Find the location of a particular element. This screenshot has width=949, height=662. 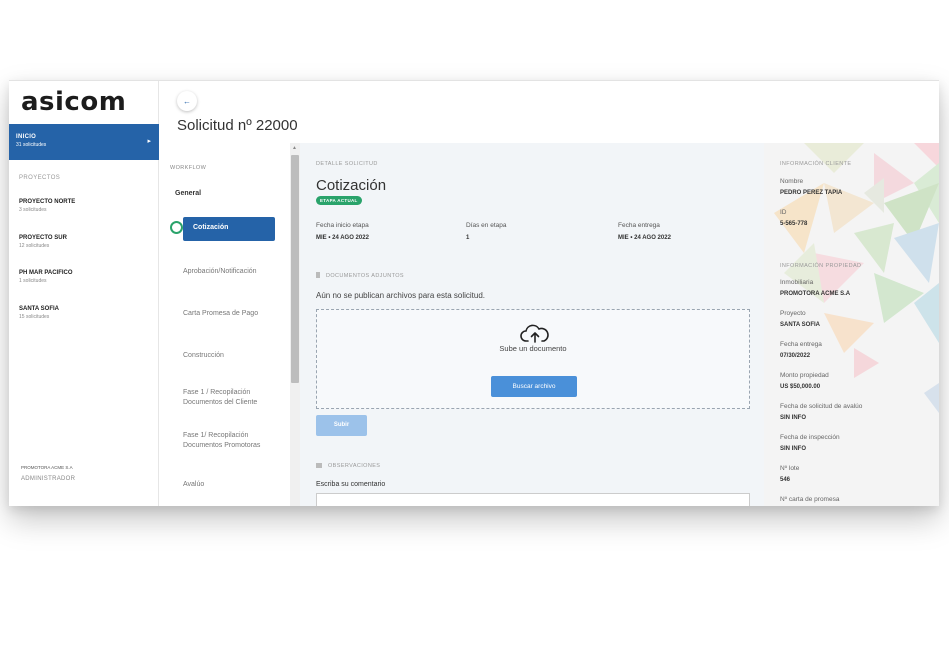

stage-title: Cotización is located at coordinates (351, 185).